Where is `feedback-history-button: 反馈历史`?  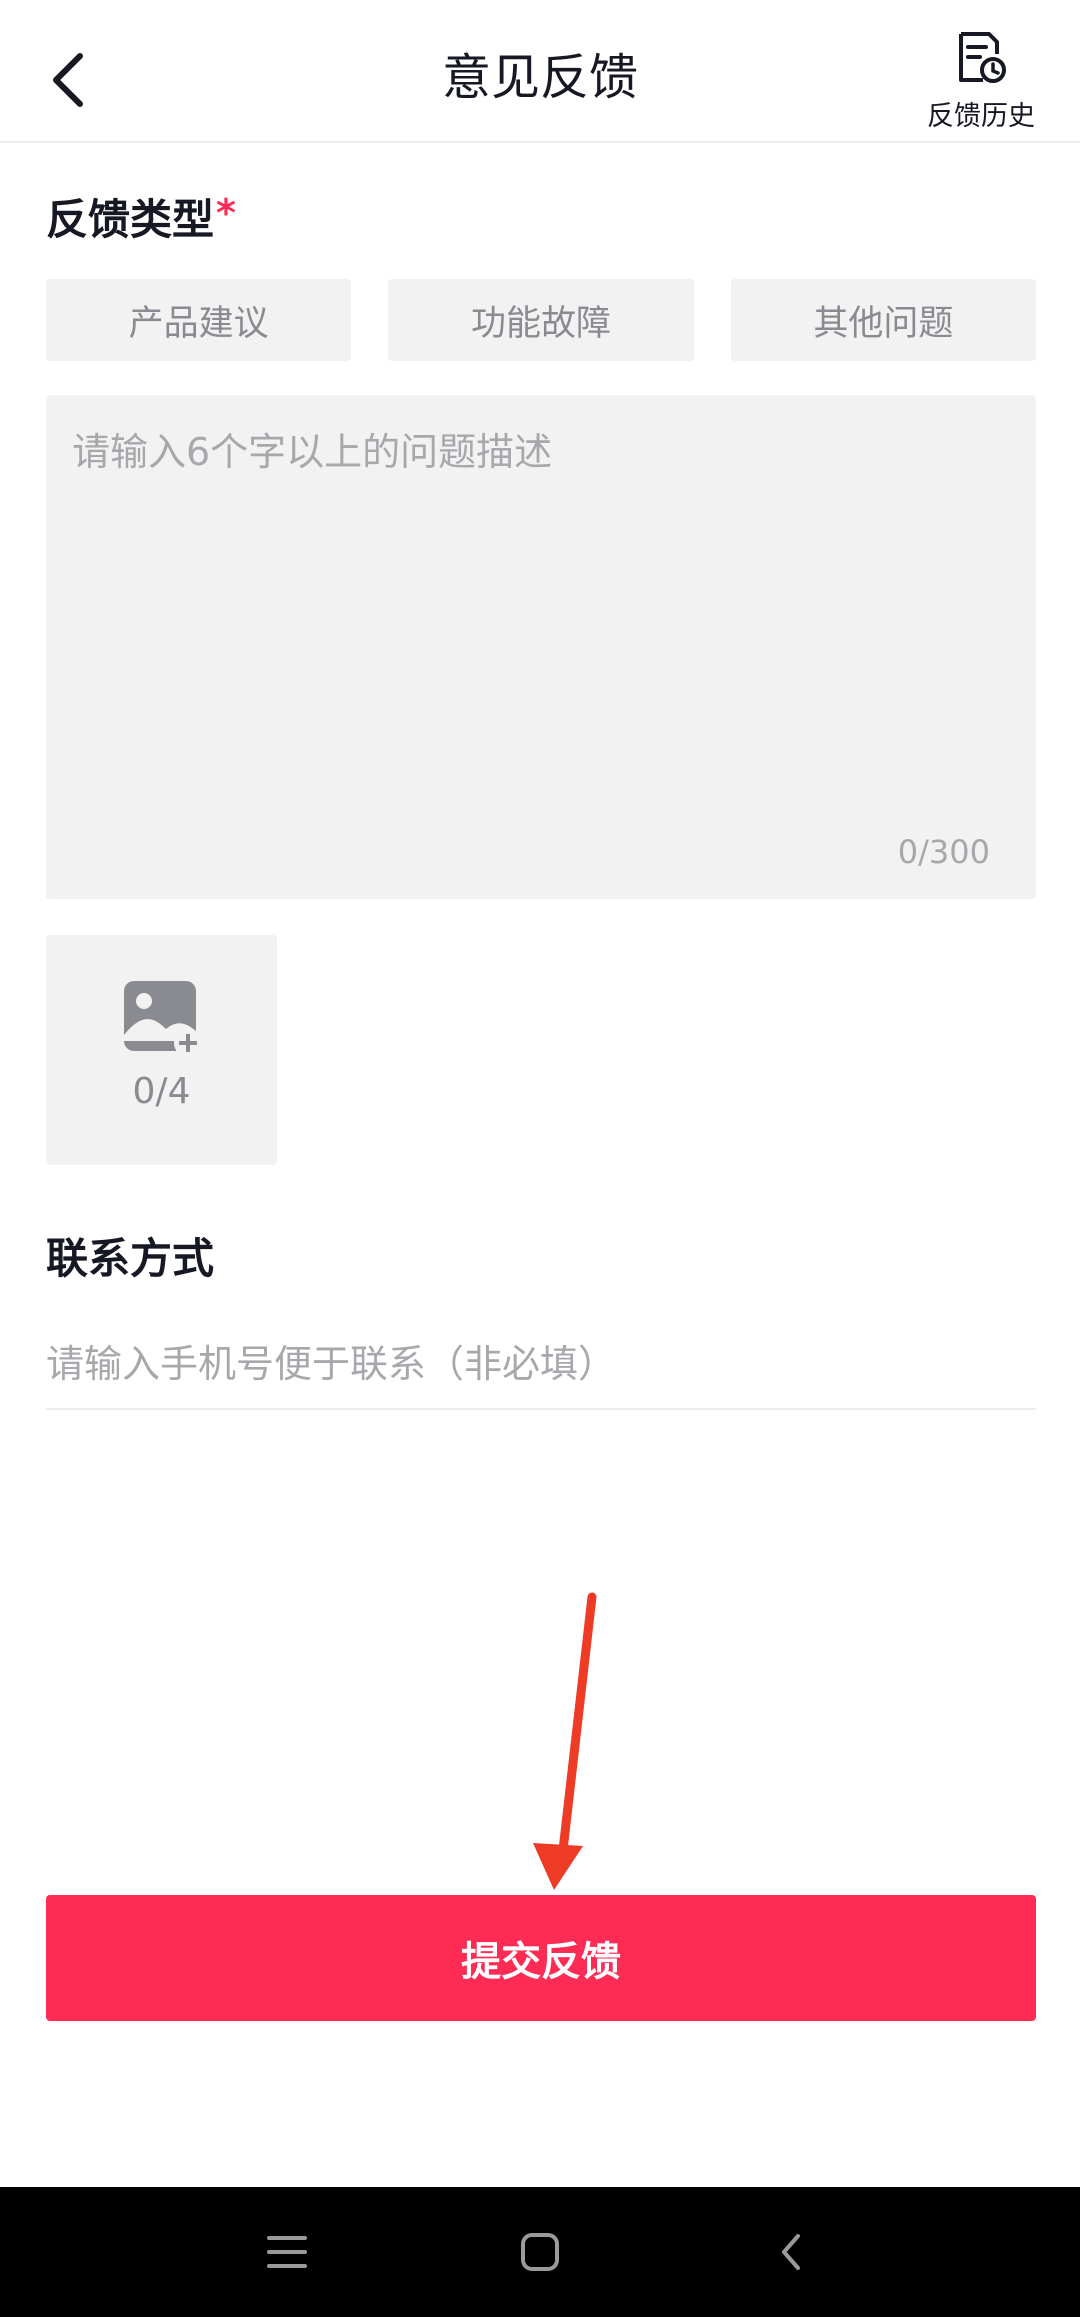
feedback-history-button: 反馈历史 is located at coordinates (981, 82).